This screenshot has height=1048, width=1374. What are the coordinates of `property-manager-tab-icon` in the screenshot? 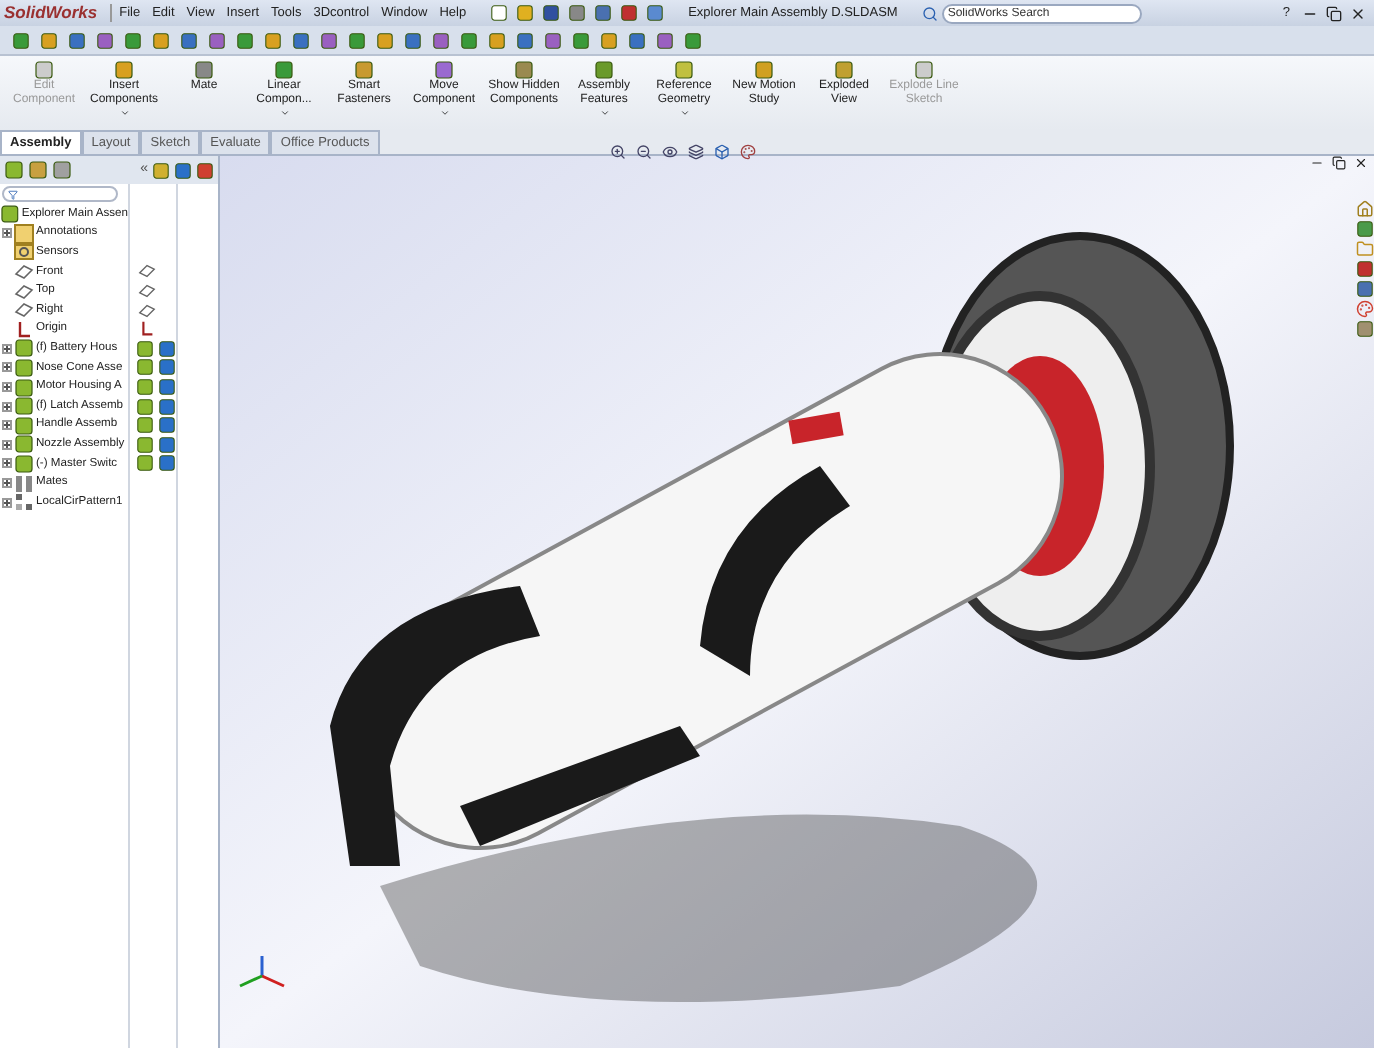 It's located at (38, 170).